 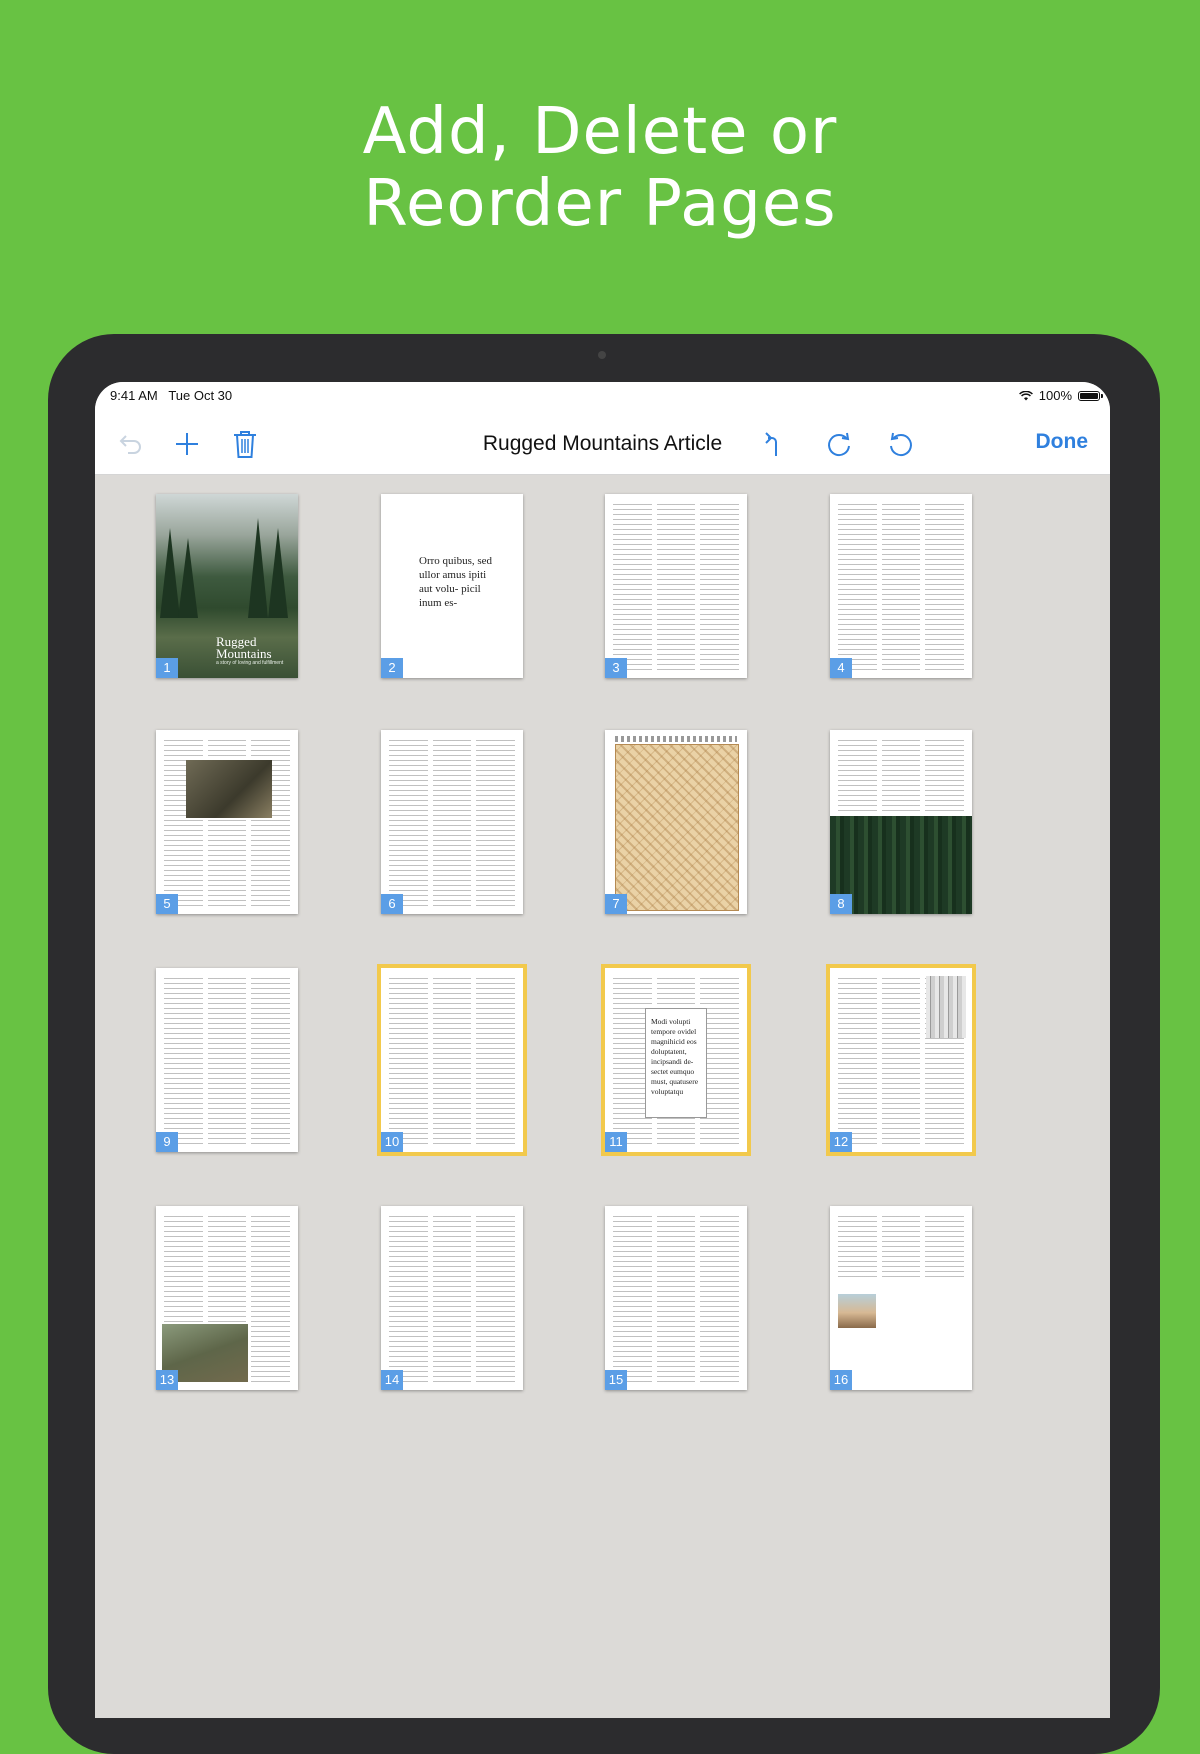 I want to click on page-thumbnail-15: 15, so click(x=676, y=1298).